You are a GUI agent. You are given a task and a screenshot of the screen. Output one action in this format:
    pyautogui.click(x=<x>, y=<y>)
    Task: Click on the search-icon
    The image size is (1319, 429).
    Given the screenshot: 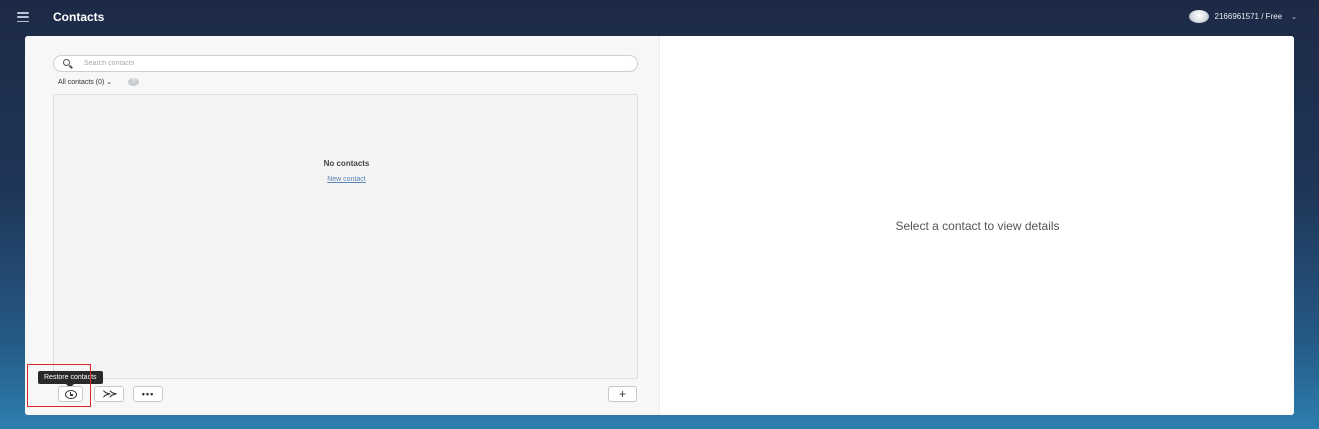 What is the action you would take?
    pyautogui.click(x=69, y=64)
    